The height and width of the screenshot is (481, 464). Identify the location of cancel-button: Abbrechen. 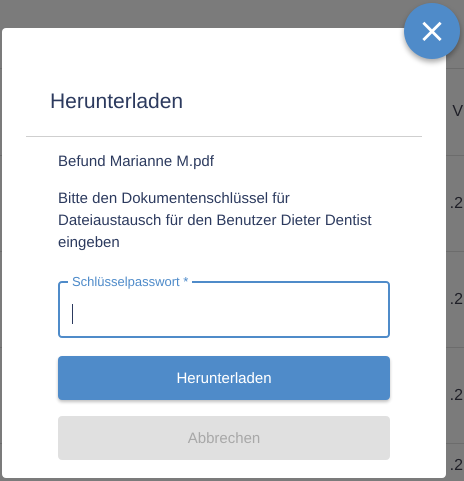
(224, 438).